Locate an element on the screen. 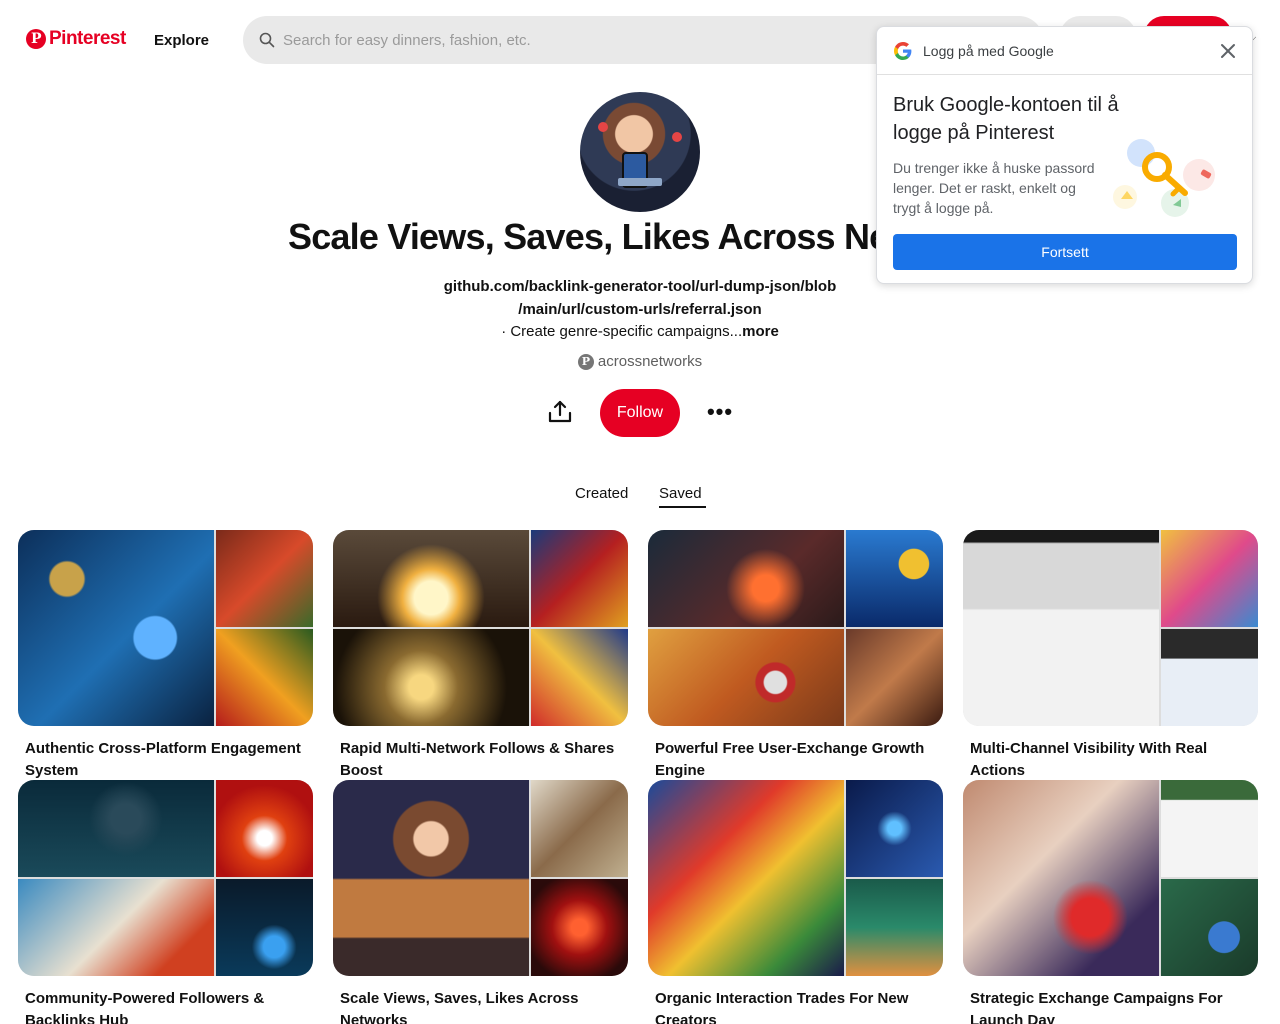 The height and width of the screenshot is (1024, 1280). pinterest-logo: P Pinterest is located at coordinates (76, 39).